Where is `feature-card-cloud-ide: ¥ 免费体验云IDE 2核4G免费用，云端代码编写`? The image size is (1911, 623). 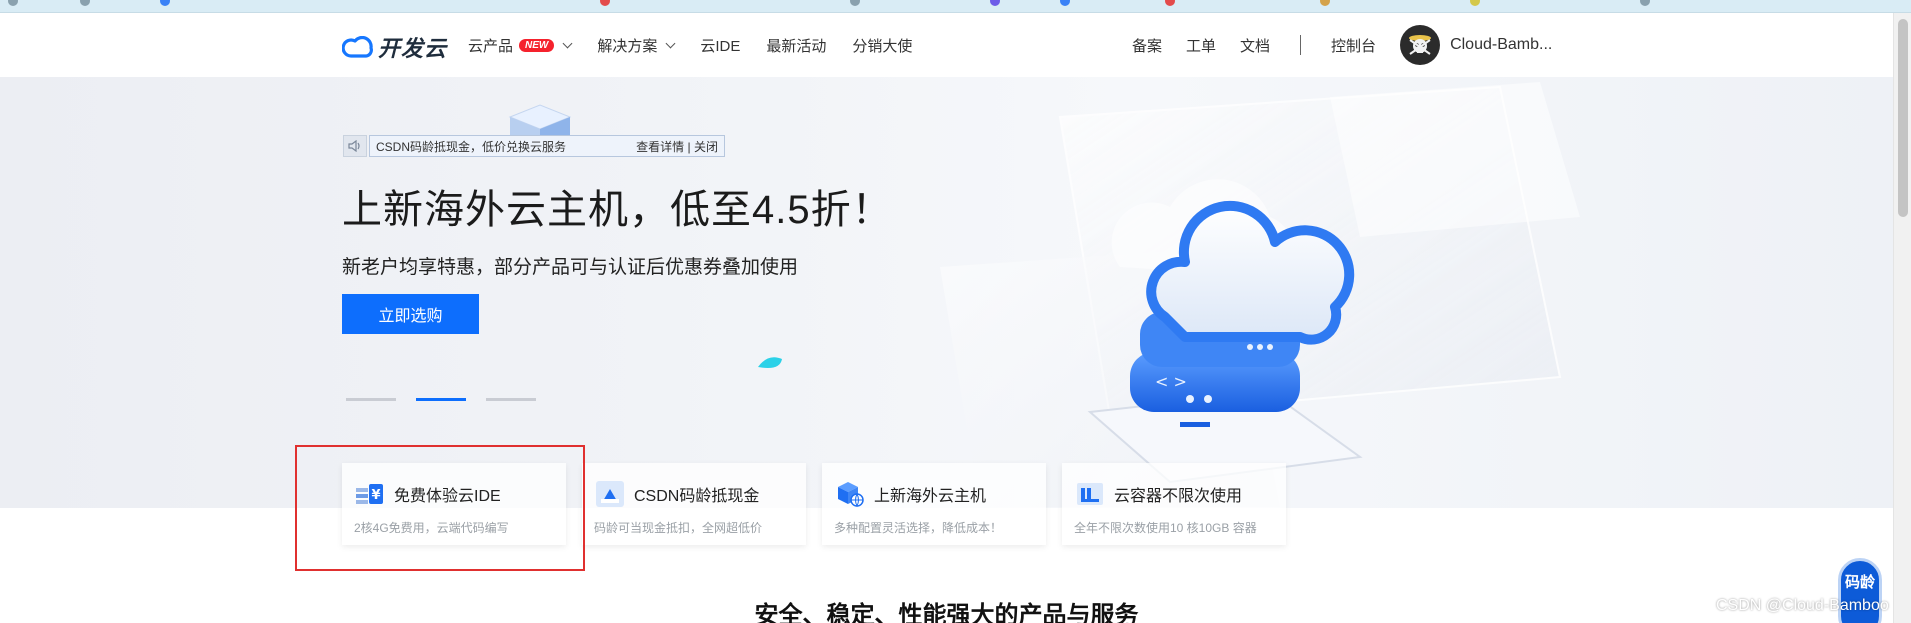
feature-card-cloud-ide: ¥ 免费体验云IDE 2核4G免费用，云端代码编写 is located at coordinates (454, 504).